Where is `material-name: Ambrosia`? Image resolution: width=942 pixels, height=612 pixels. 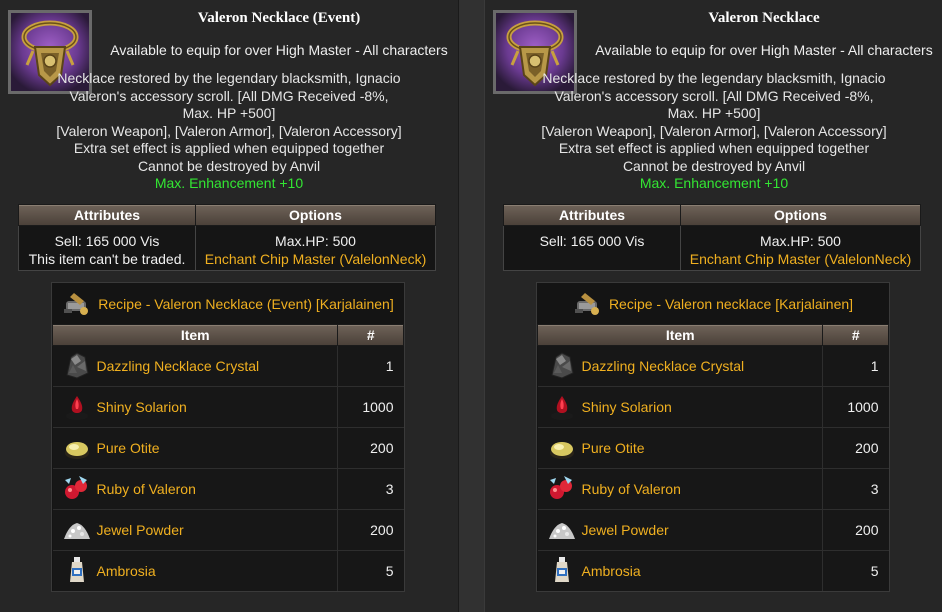
material-name: Ambrosia is located at coordinates (126, 571).